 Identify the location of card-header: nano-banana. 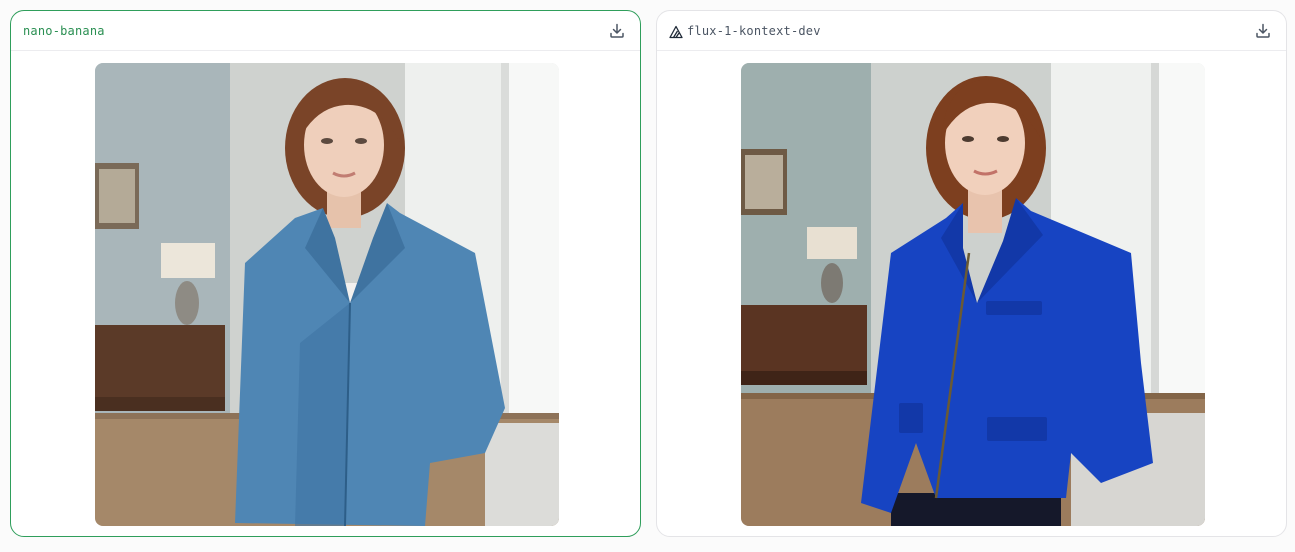
(325, 31).